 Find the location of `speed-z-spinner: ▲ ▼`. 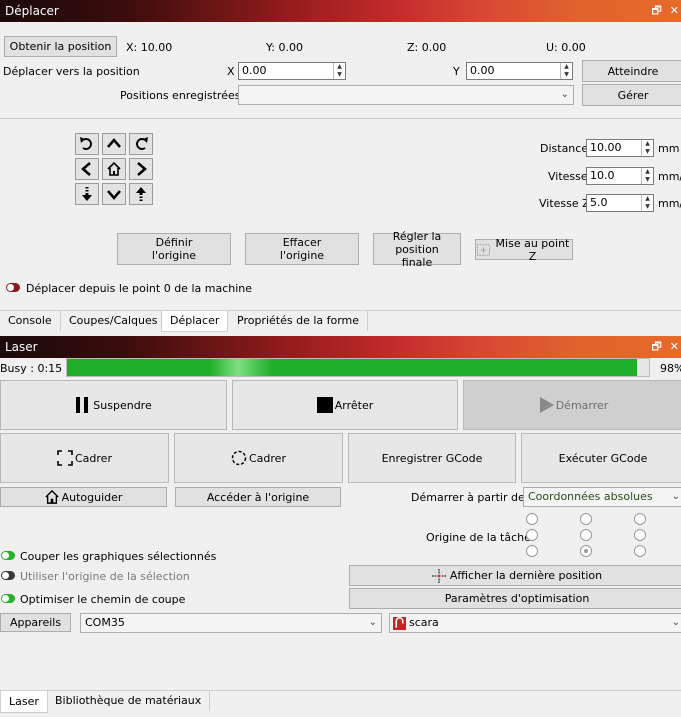

speed-z-spinner: ▲ ▼ is located at coordinates (647, 203).